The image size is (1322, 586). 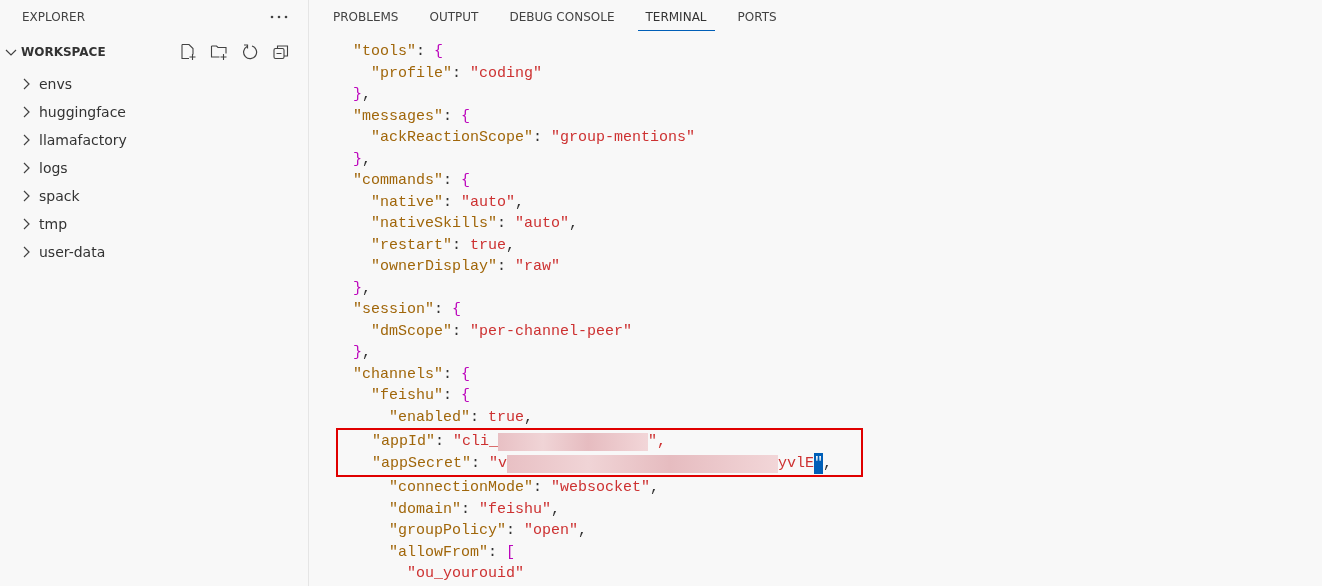 What do you see at coordinates (475, 509) in the screenshot?
I see `code-line: "domain": "feishu",` at bounding box center [475, 509].